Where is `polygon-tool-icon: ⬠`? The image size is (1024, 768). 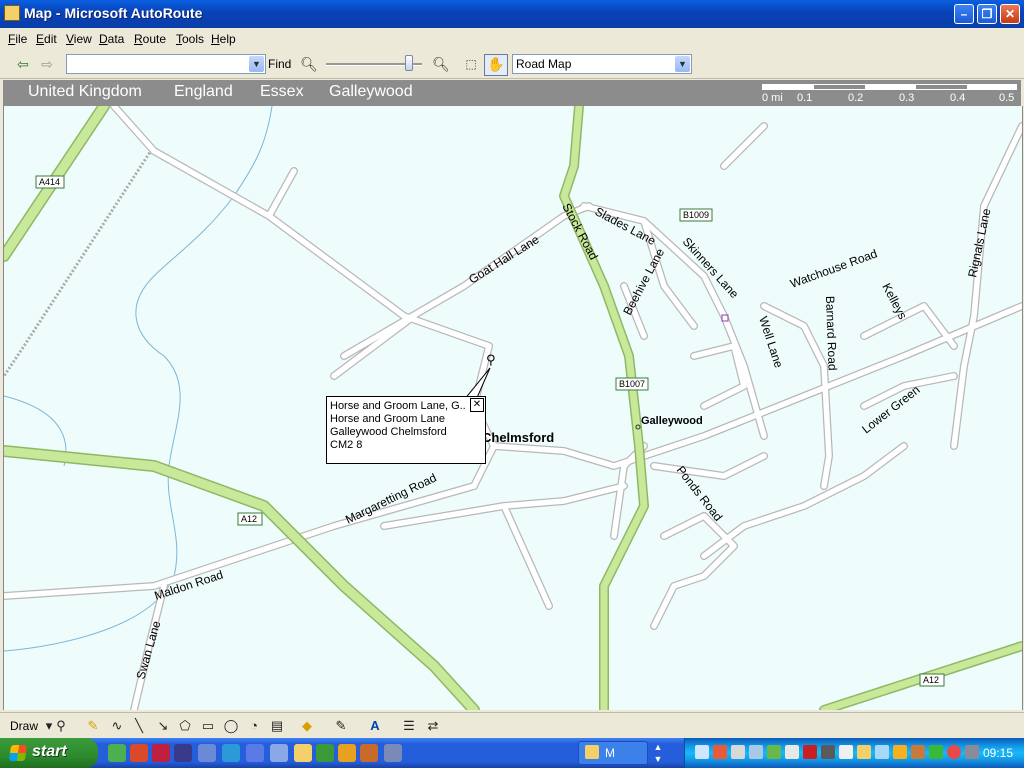
polygon-tool-icon: ⬠ is located at coordinates (185, 726).